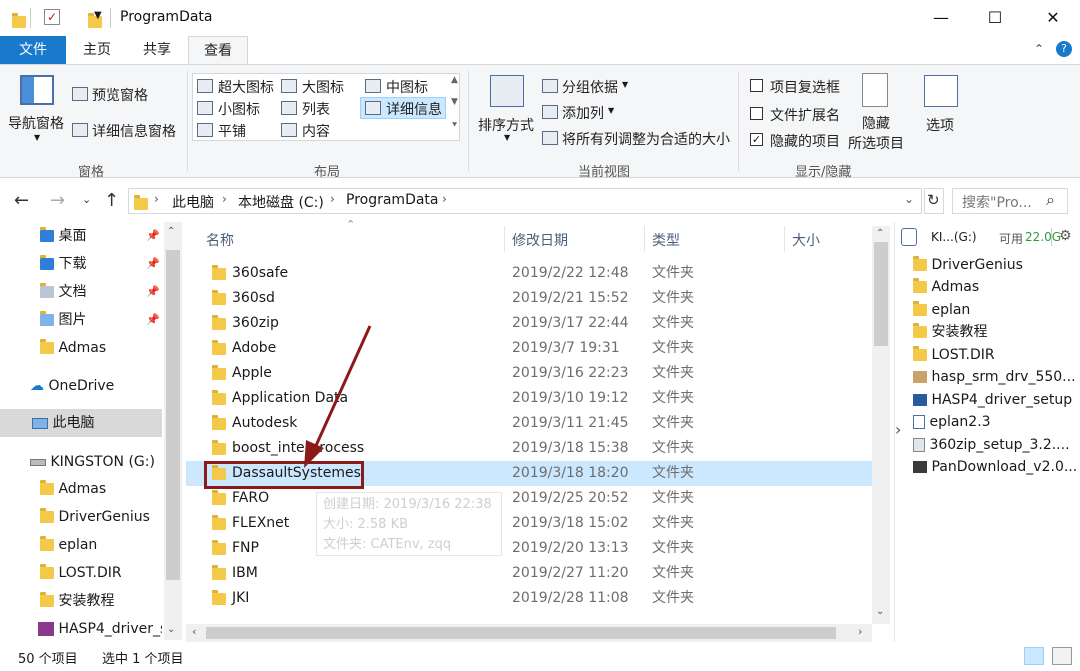 The width and height of the screenshot is (1080, 671). Describe the element at coordinates (805, 141) in the screenshot. I see `hidden-items-label: 隐藏的项目` at that location.